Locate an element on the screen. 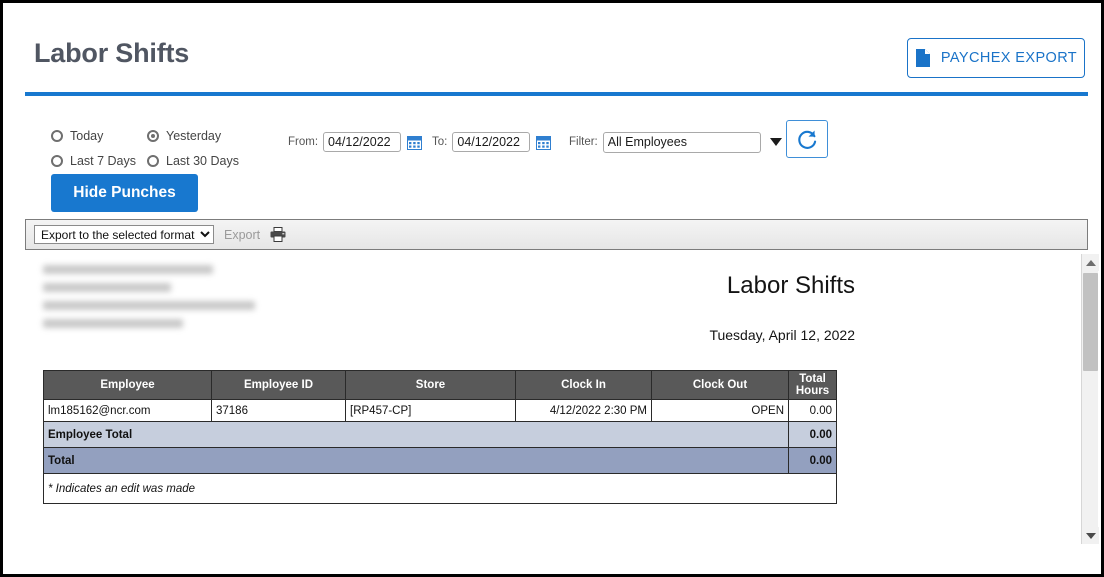 The width and height of the screenshot is (1104, 577). radio-row-1: Today Yesterday is located at coordinates (166, 135).